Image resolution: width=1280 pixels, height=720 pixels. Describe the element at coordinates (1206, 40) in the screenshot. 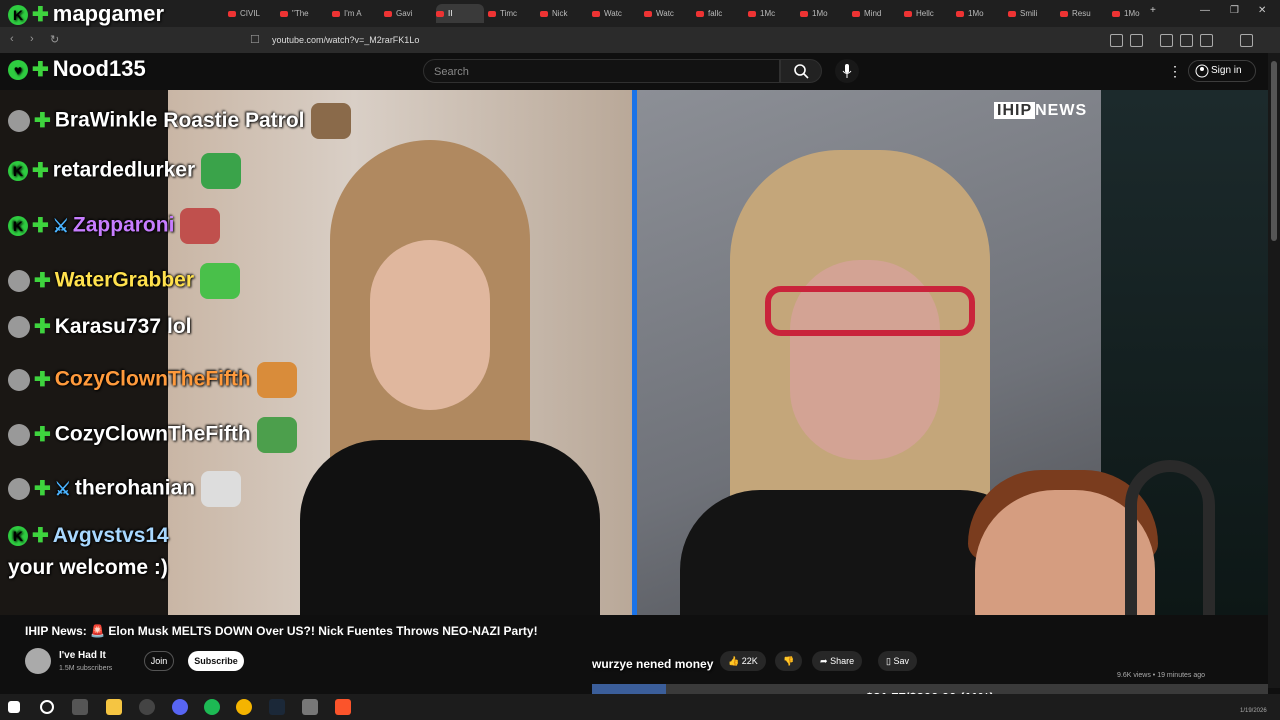

I see `wallet-icon` at that location.